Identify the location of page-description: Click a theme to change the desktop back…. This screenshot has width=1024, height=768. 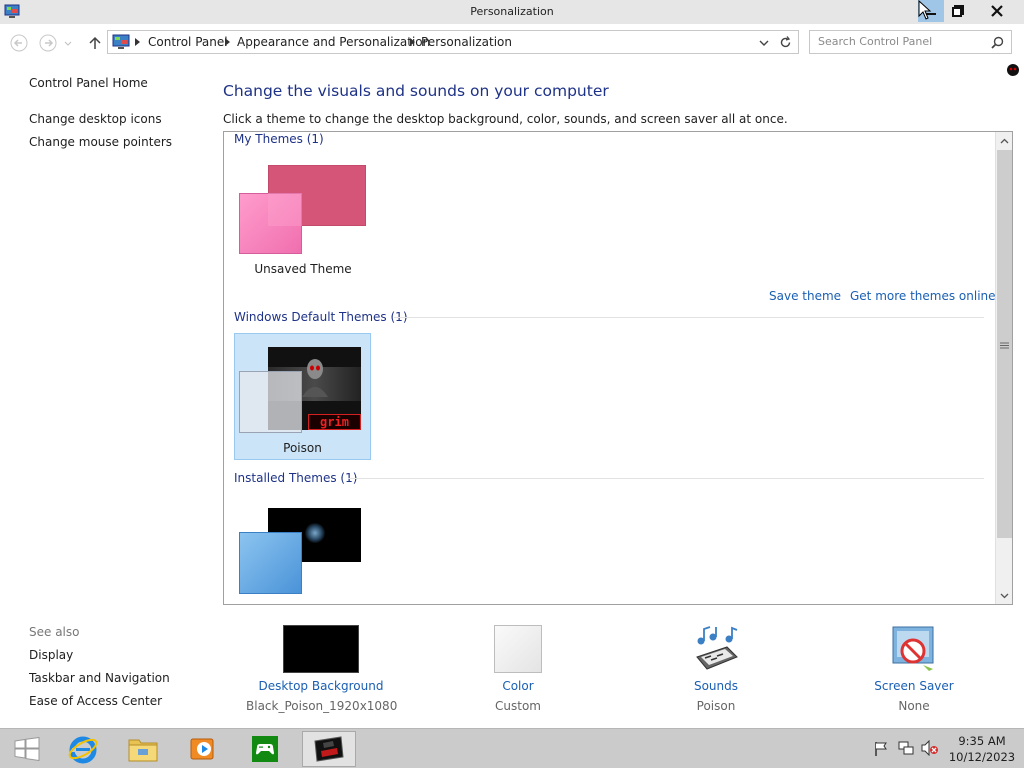
(505, 119).